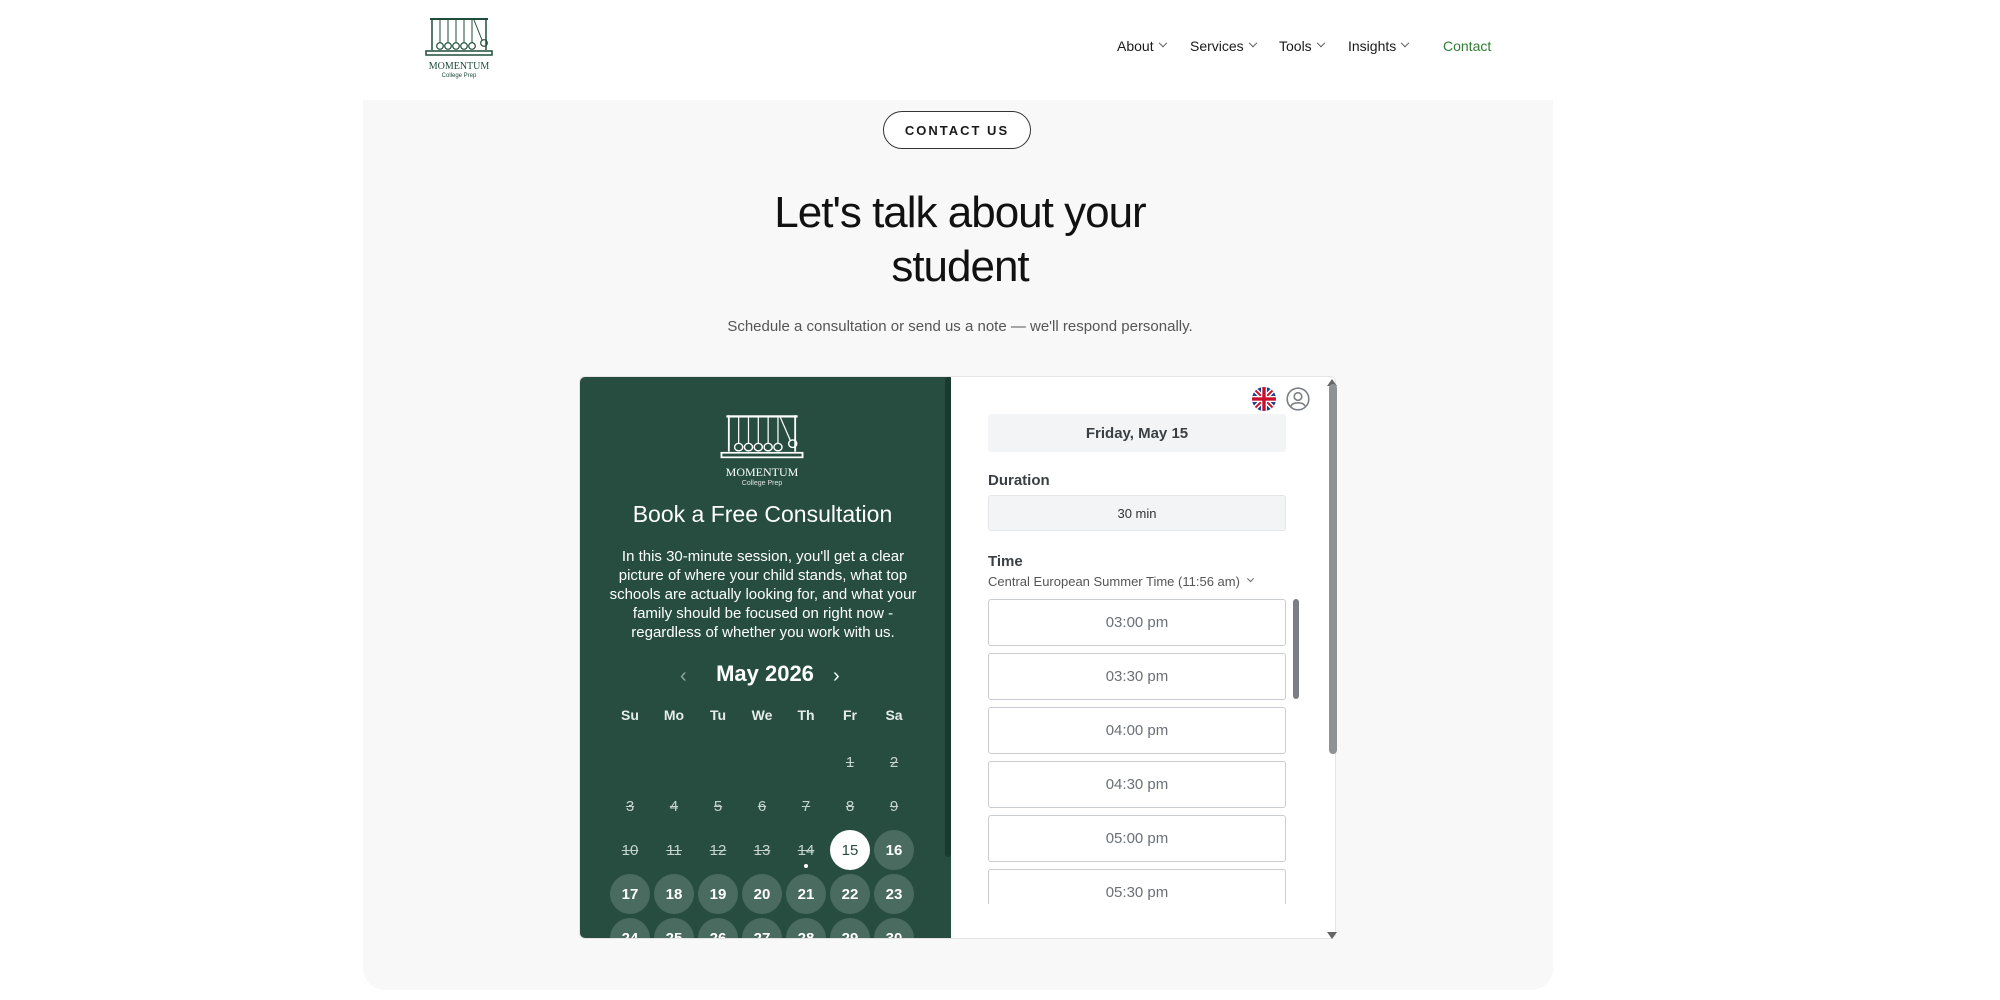  What do you see at coordinates (1332, 935) in the screenshot?
I see `scroll-down-arrow-icon` at bounding box center [1332, 935].